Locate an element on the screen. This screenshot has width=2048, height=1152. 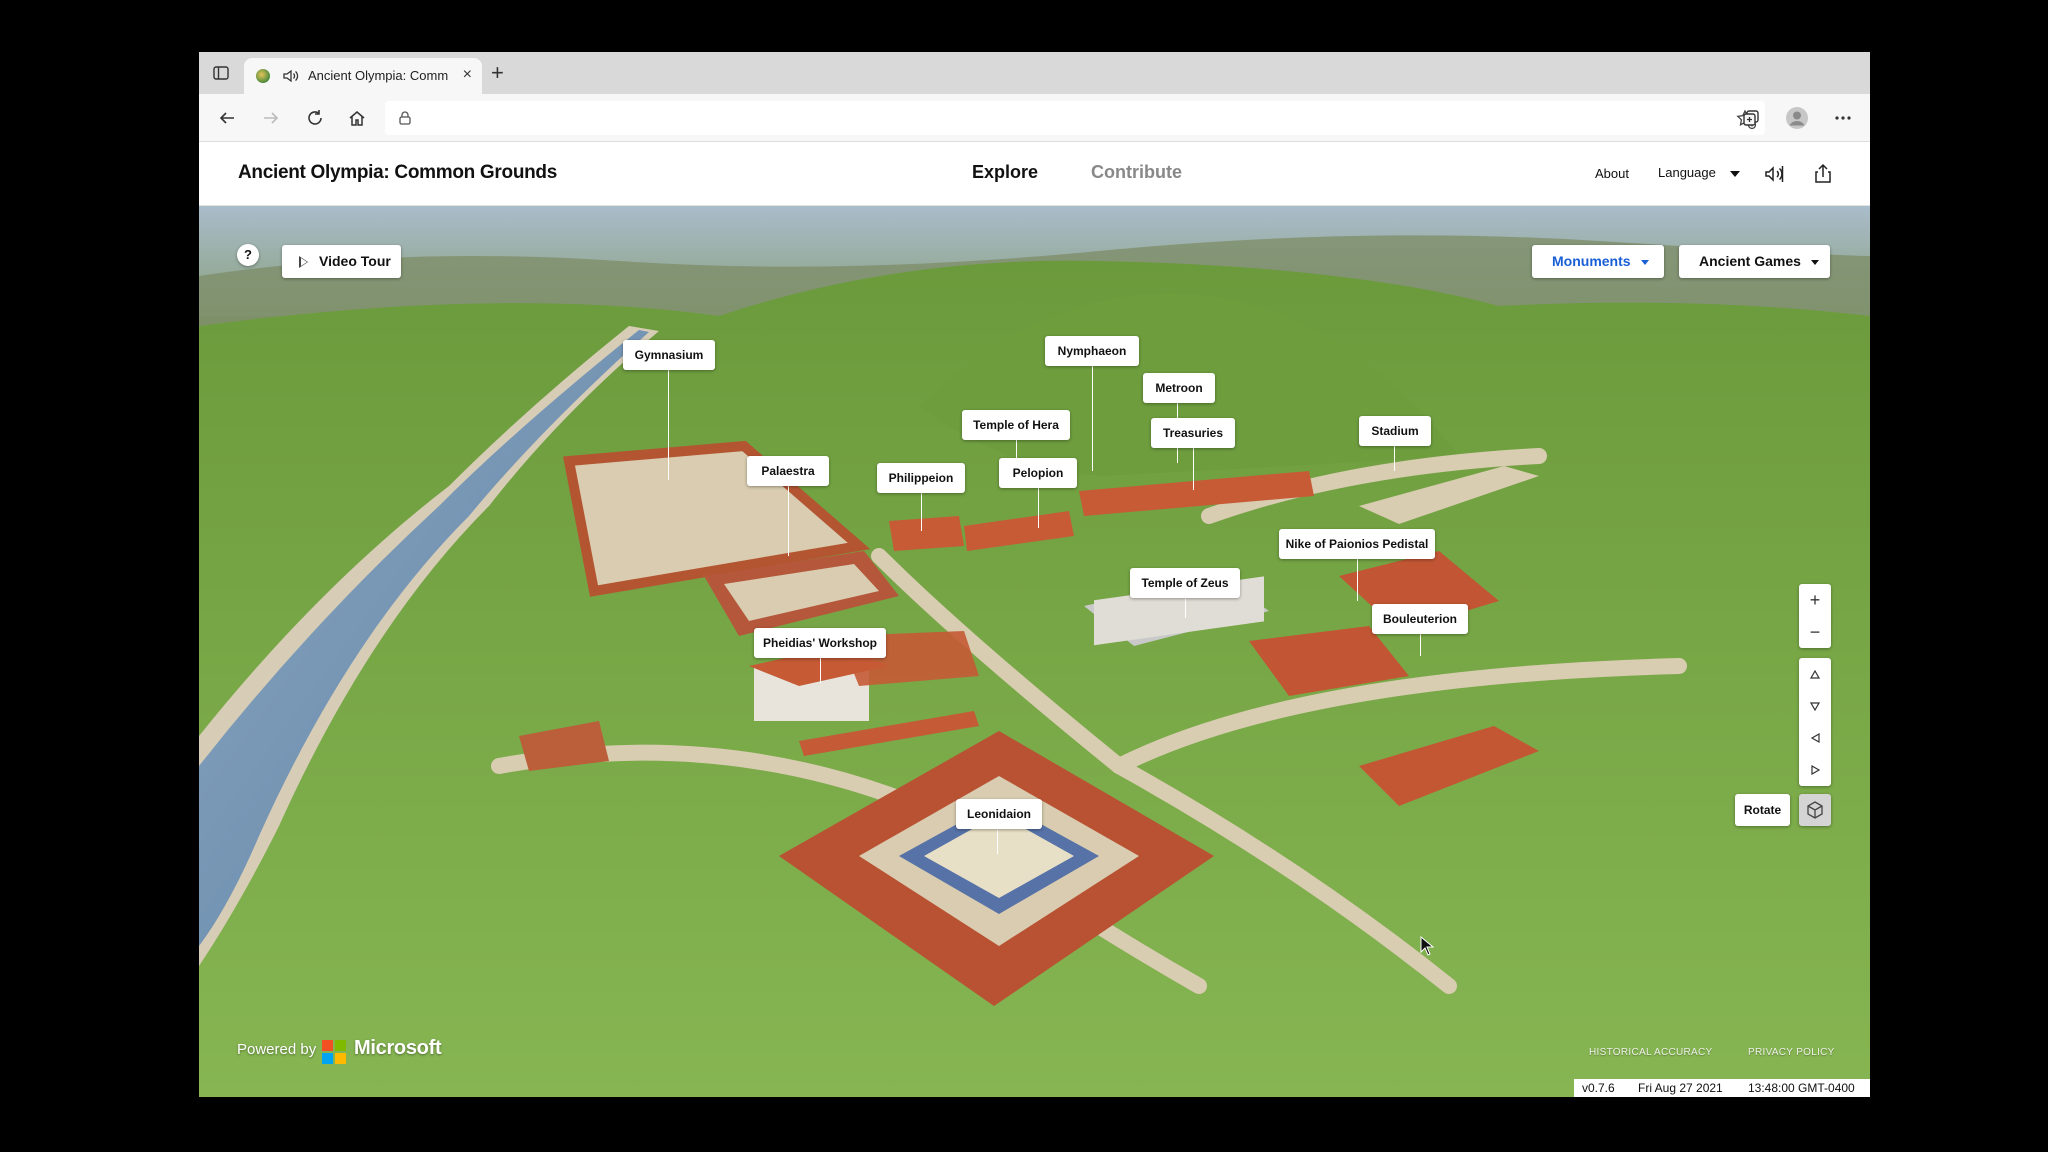
language-select: Language is located at coordinates (1699, 172).